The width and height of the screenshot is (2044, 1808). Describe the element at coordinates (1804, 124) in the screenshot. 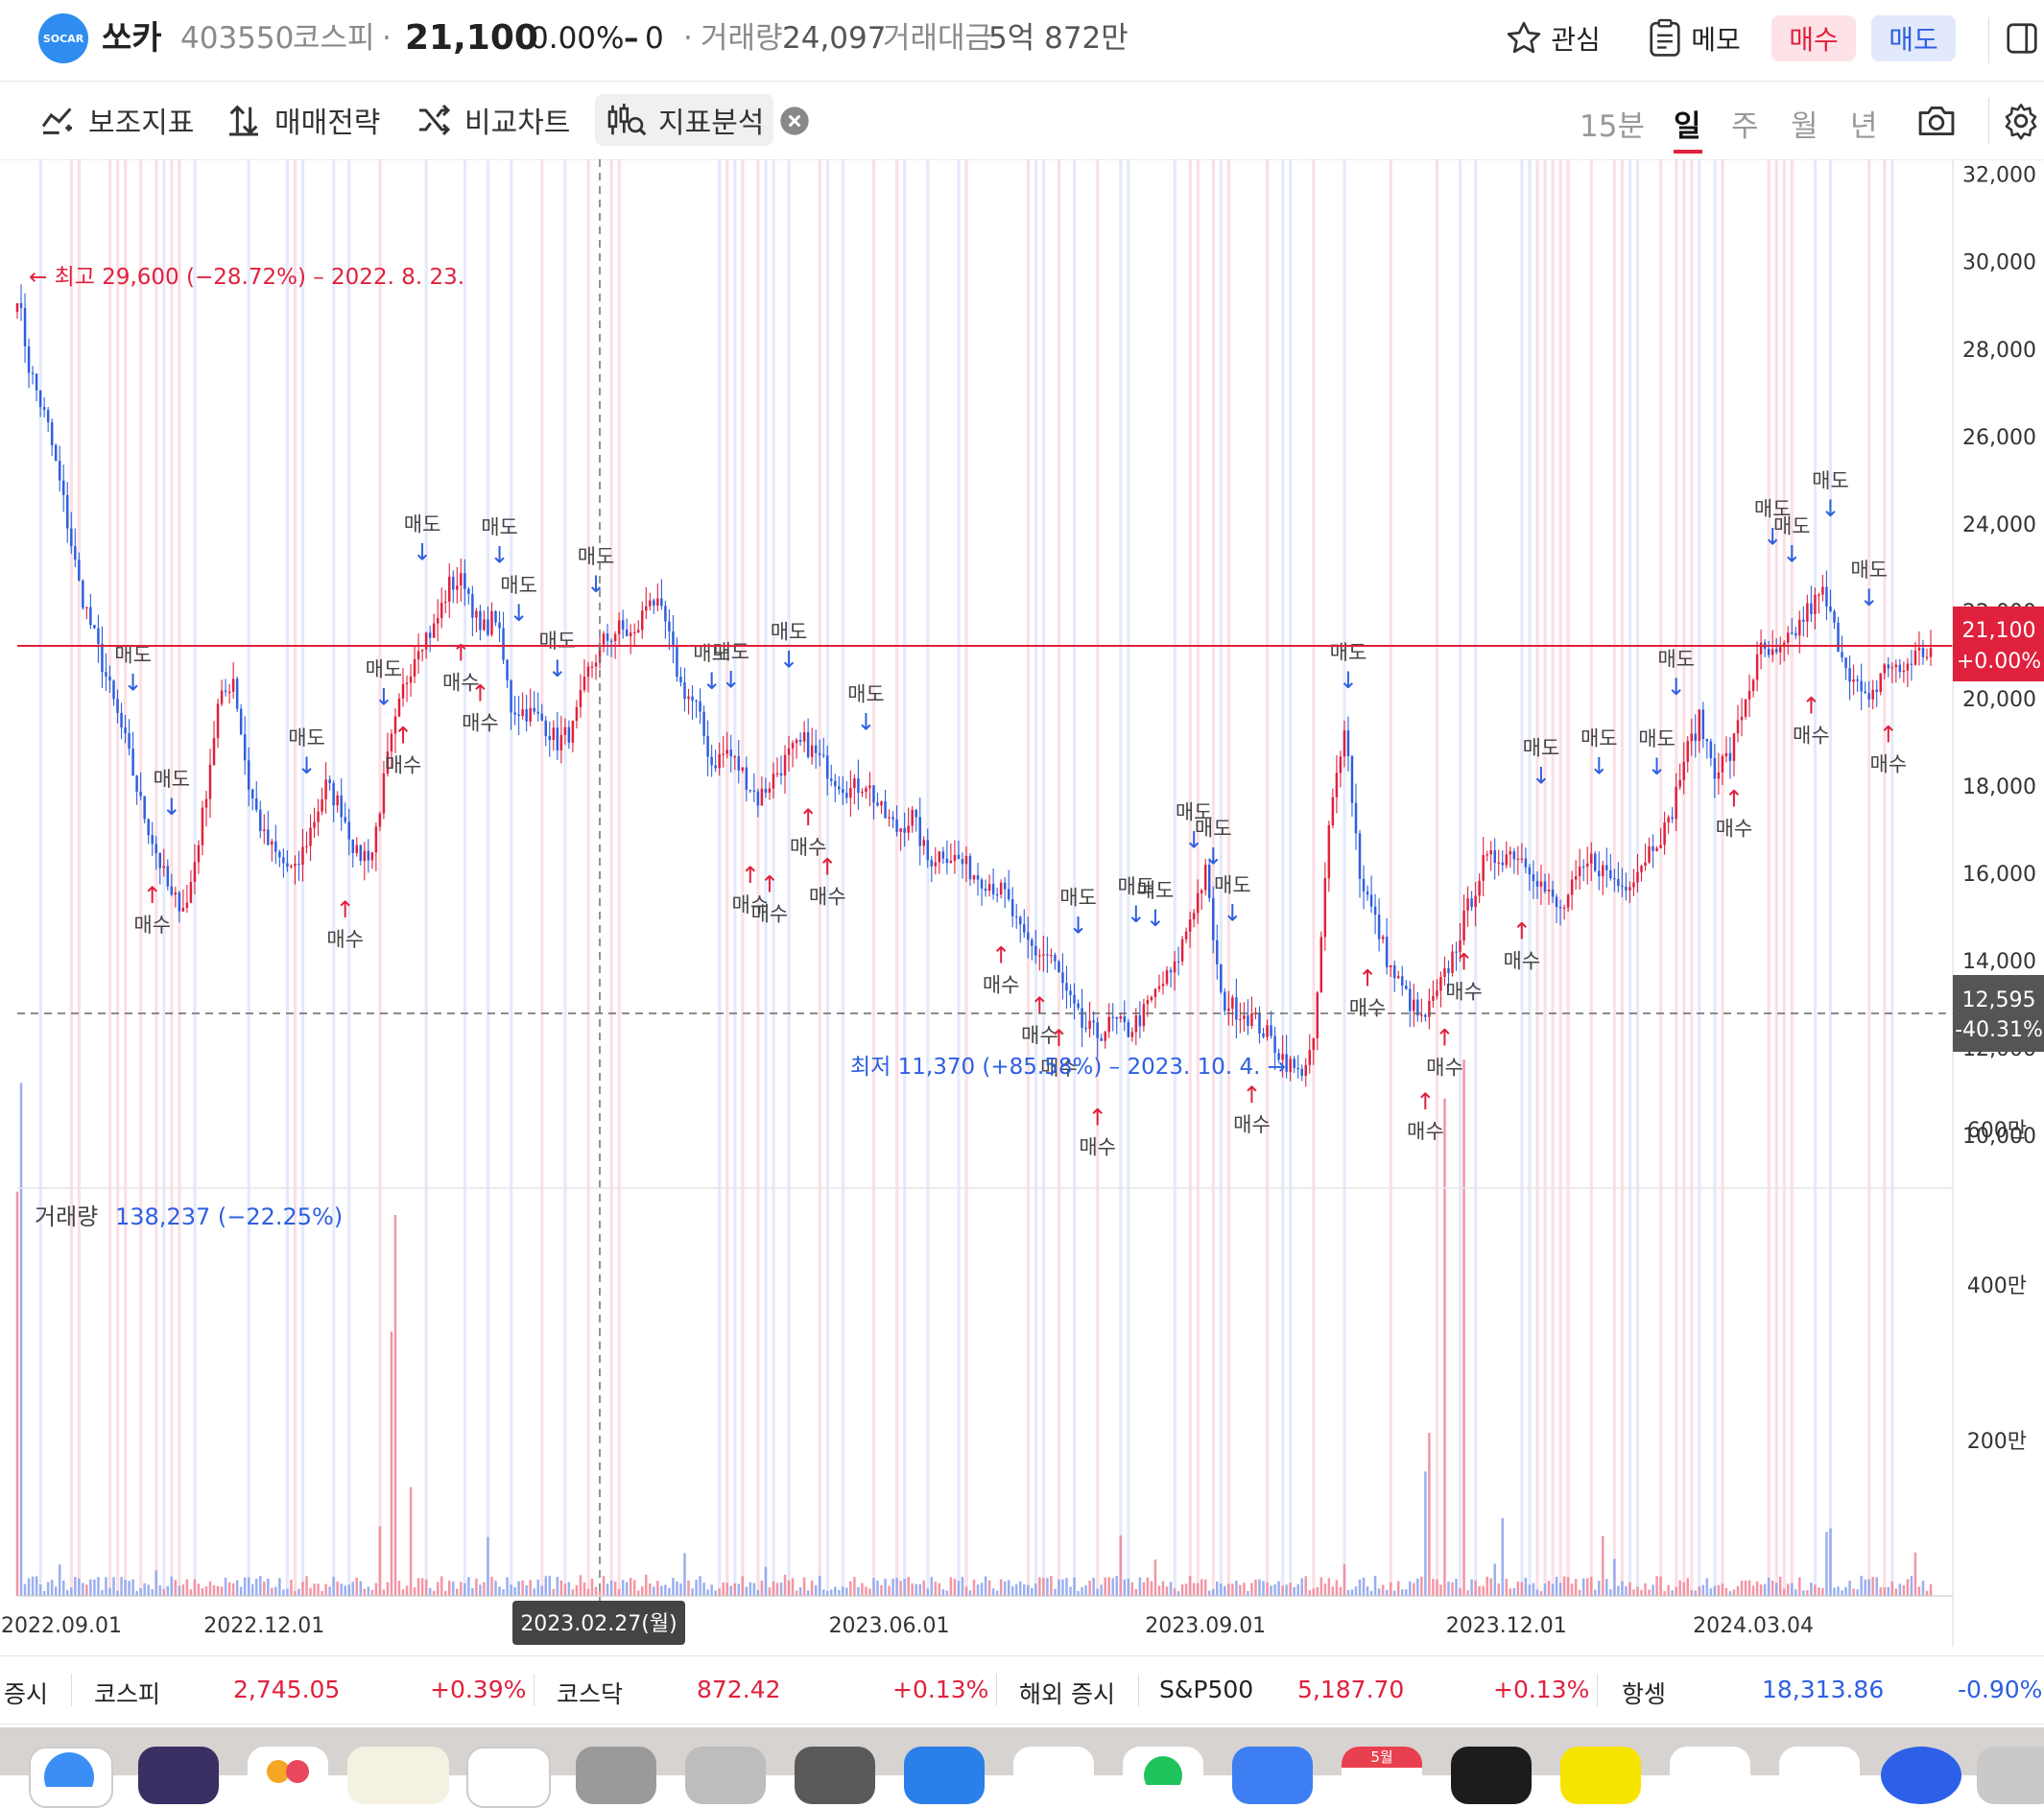

I see `period-month: 월` at that location.